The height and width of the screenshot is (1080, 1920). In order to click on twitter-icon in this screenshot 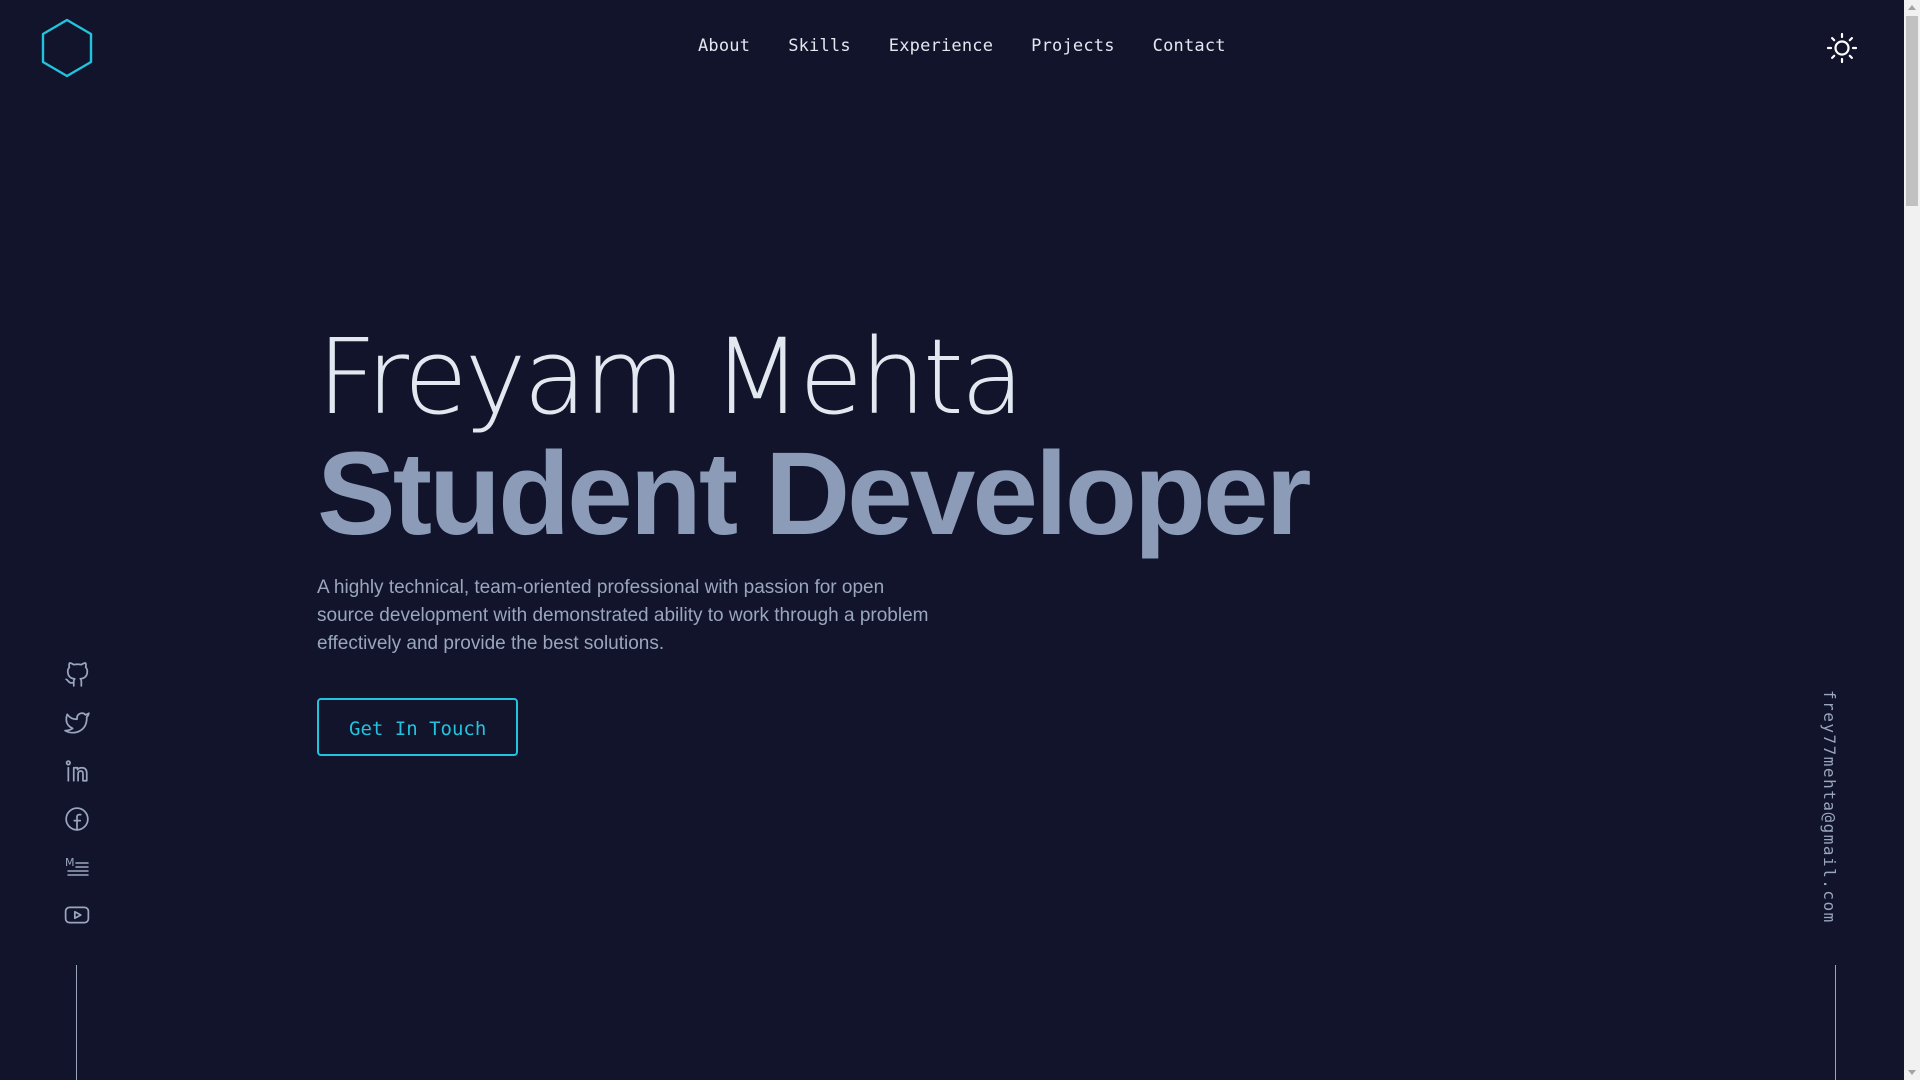, I will do `click(77, 723)`.